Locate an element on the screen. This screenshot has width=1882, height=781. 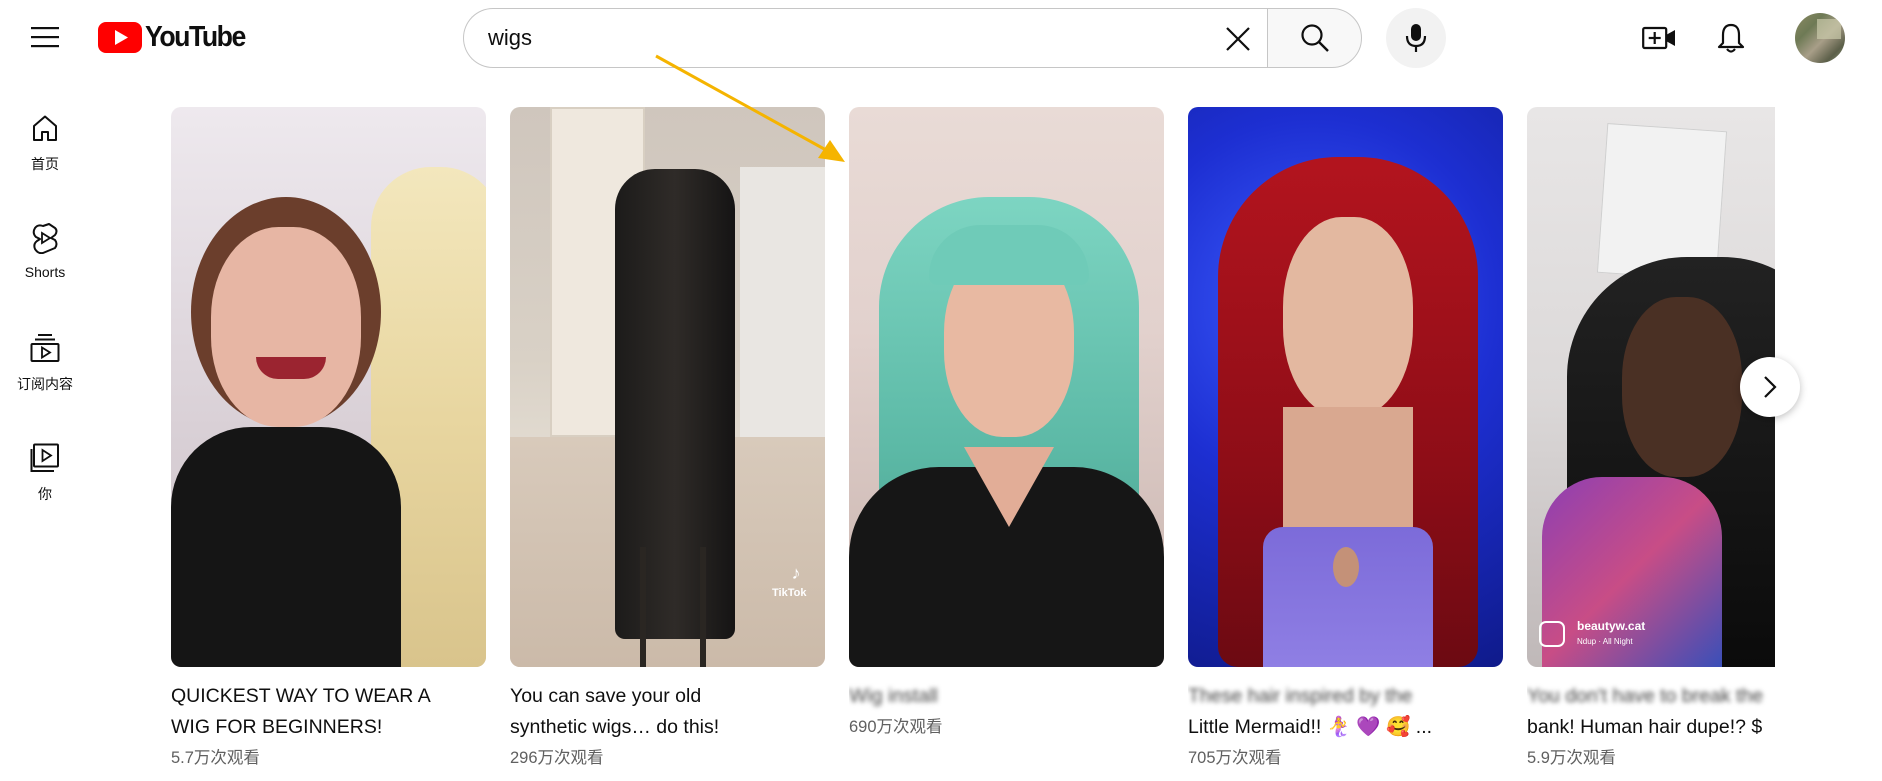
shorts-icon is located at coordinates (45, 238).